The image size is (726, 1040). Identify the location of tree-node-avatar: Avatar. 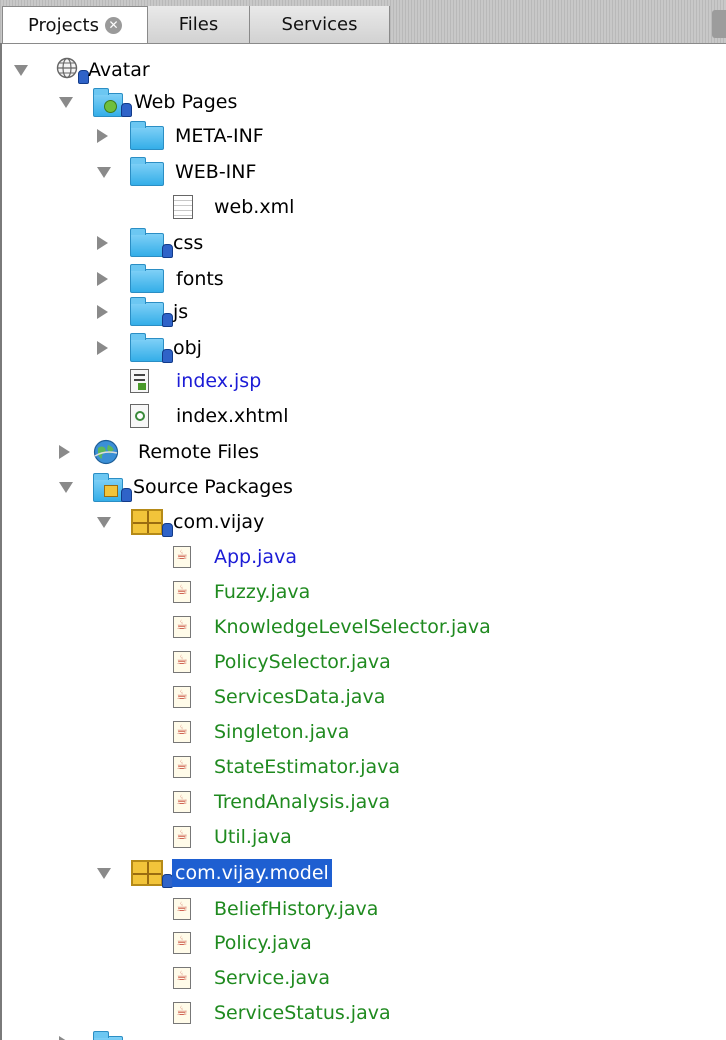
(364, 70).